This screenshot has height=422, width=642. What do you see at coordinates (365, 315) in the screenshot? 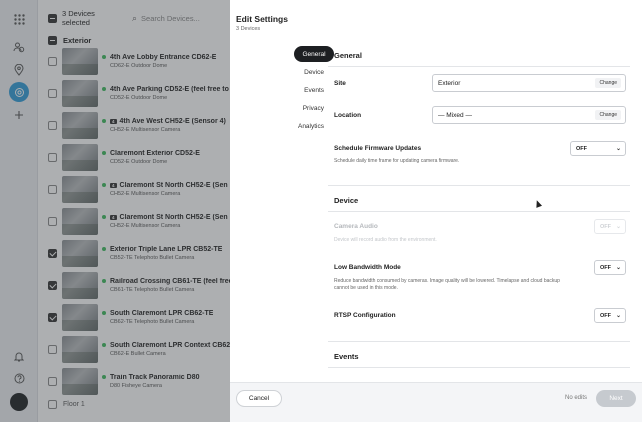
I see `rtsp-label: RTSP Configuration` at bounding box center [365, 315].